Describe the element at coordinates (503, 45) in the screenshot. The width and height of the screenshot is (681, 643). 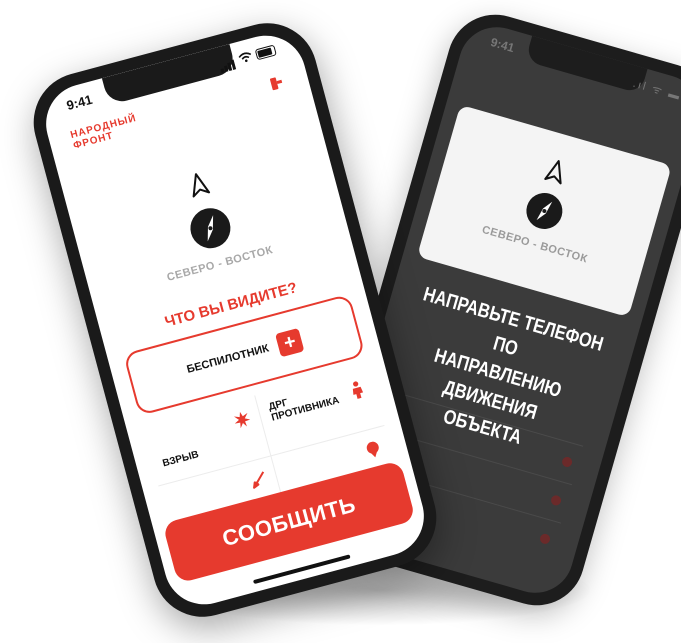
I see `back-status-time: 9:41` at that location.